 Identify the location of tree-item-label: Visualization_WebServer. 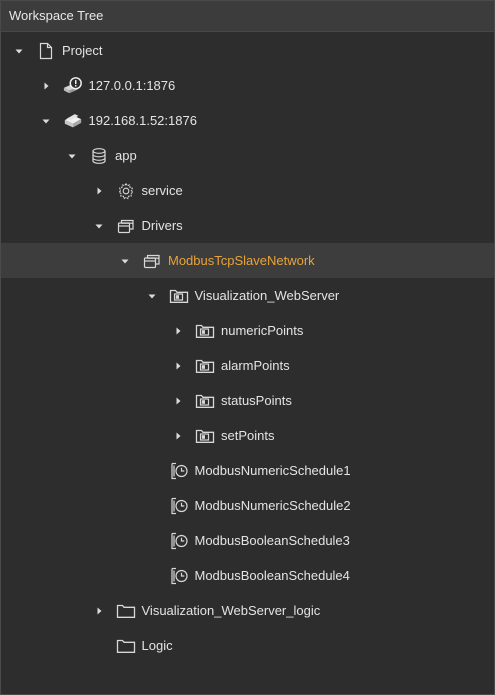
(267, 295).